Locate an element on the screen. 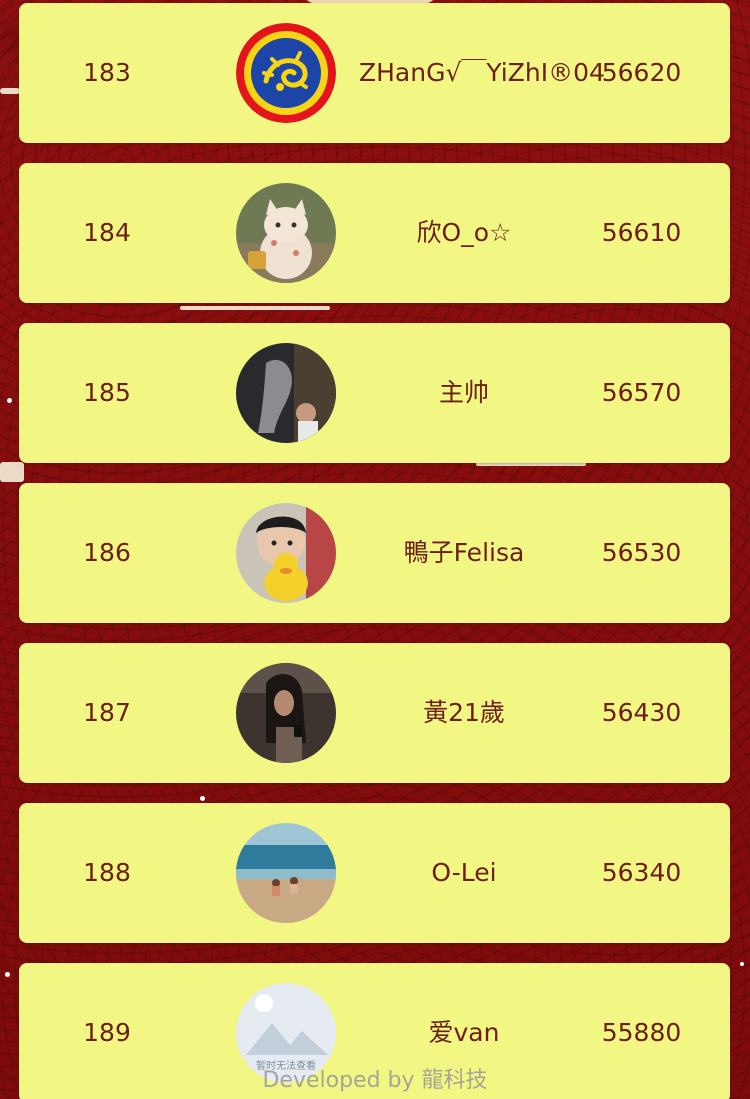 The image size is (750, 1099). leaderboard-row: 189 暂时无法查看 爱van 55880 is located at coordinates (374, 1031).